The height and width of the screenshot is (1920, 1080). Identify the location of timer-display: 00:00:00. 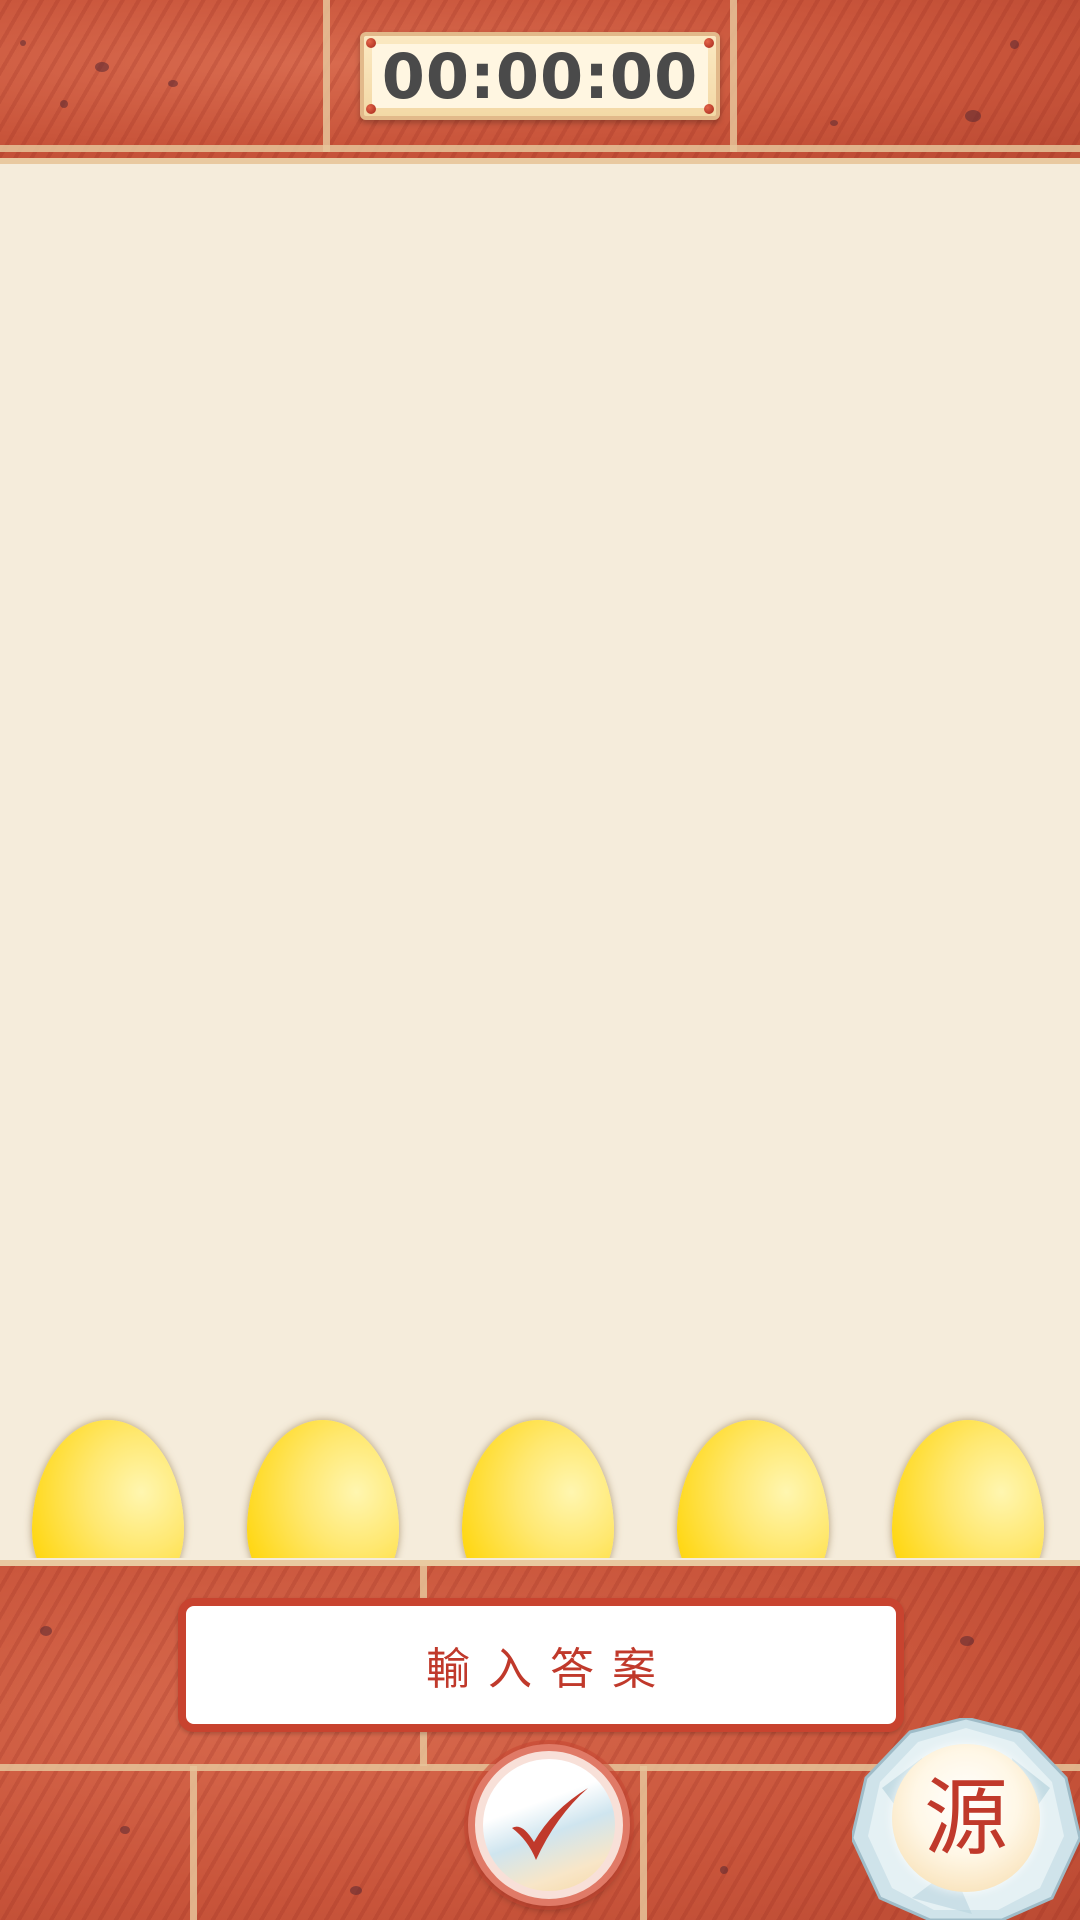
(540, 76).